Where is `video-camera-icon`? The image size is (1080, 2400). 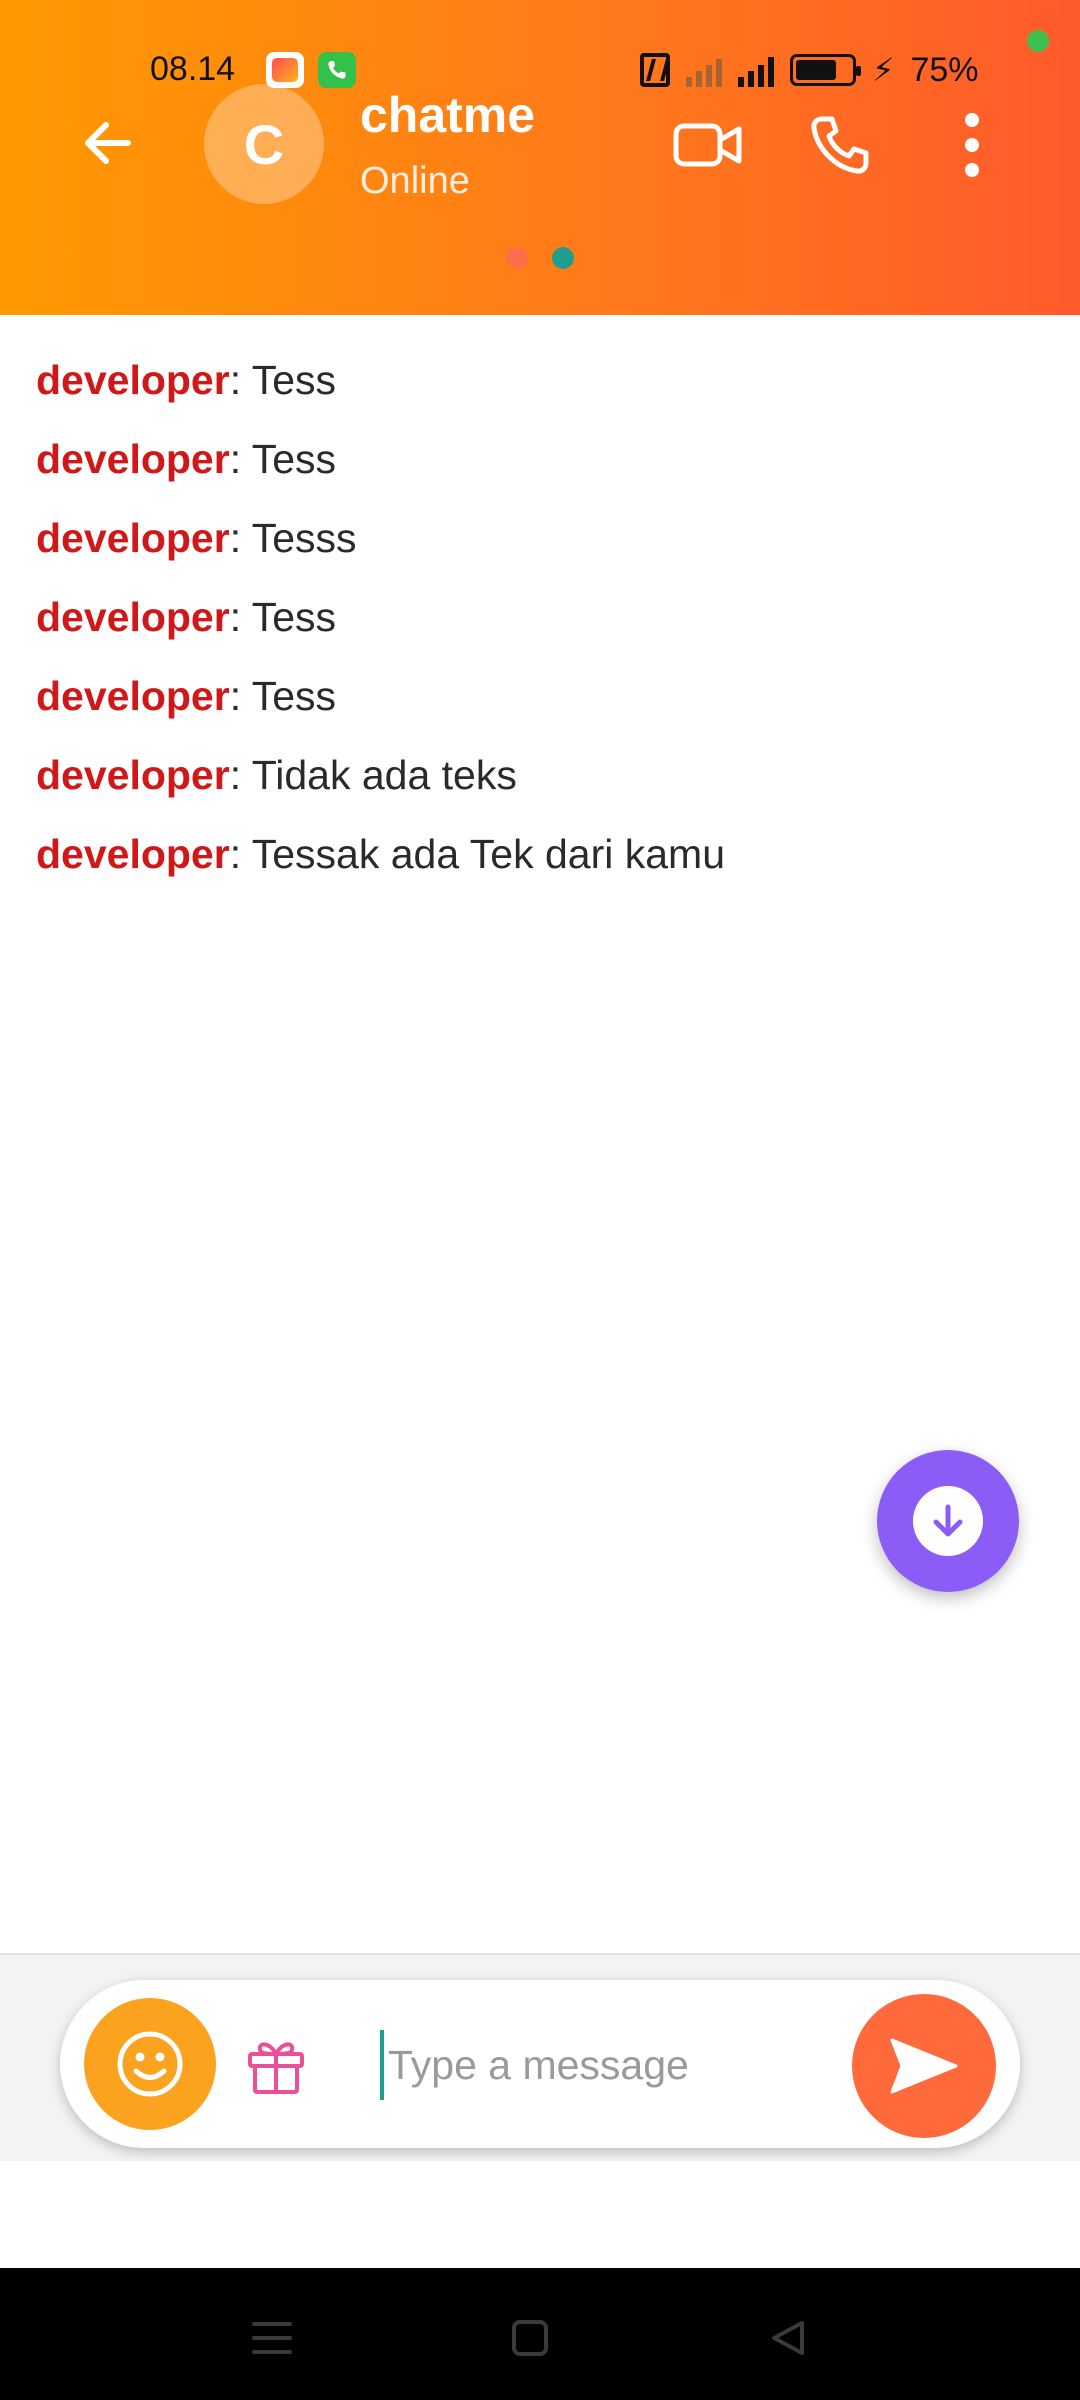
video-camera-icon is located at coordinates (707, 145).